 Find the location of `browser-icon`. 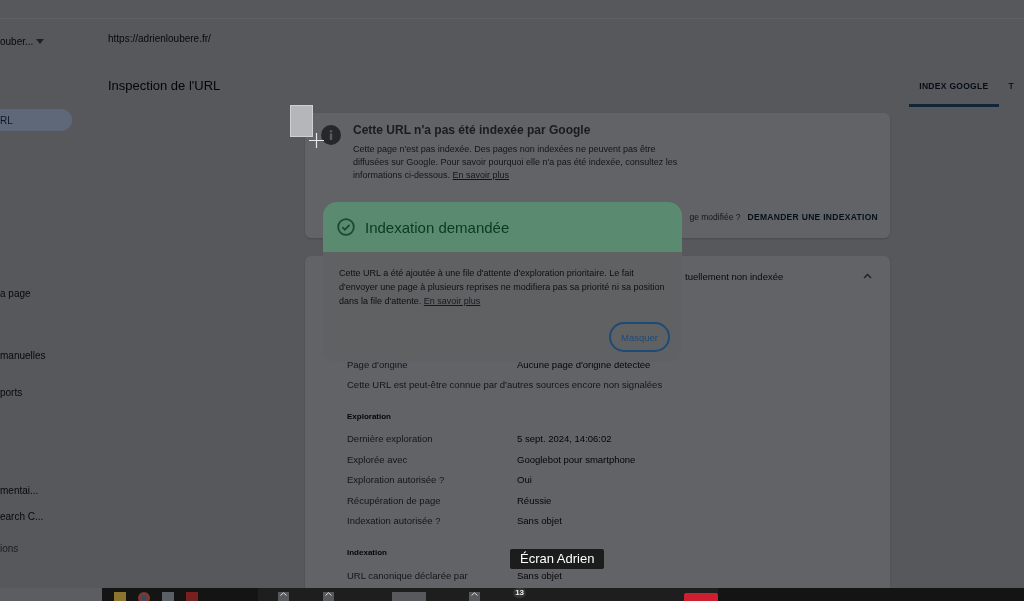

browser-icon is located at coordinates (144, 596).